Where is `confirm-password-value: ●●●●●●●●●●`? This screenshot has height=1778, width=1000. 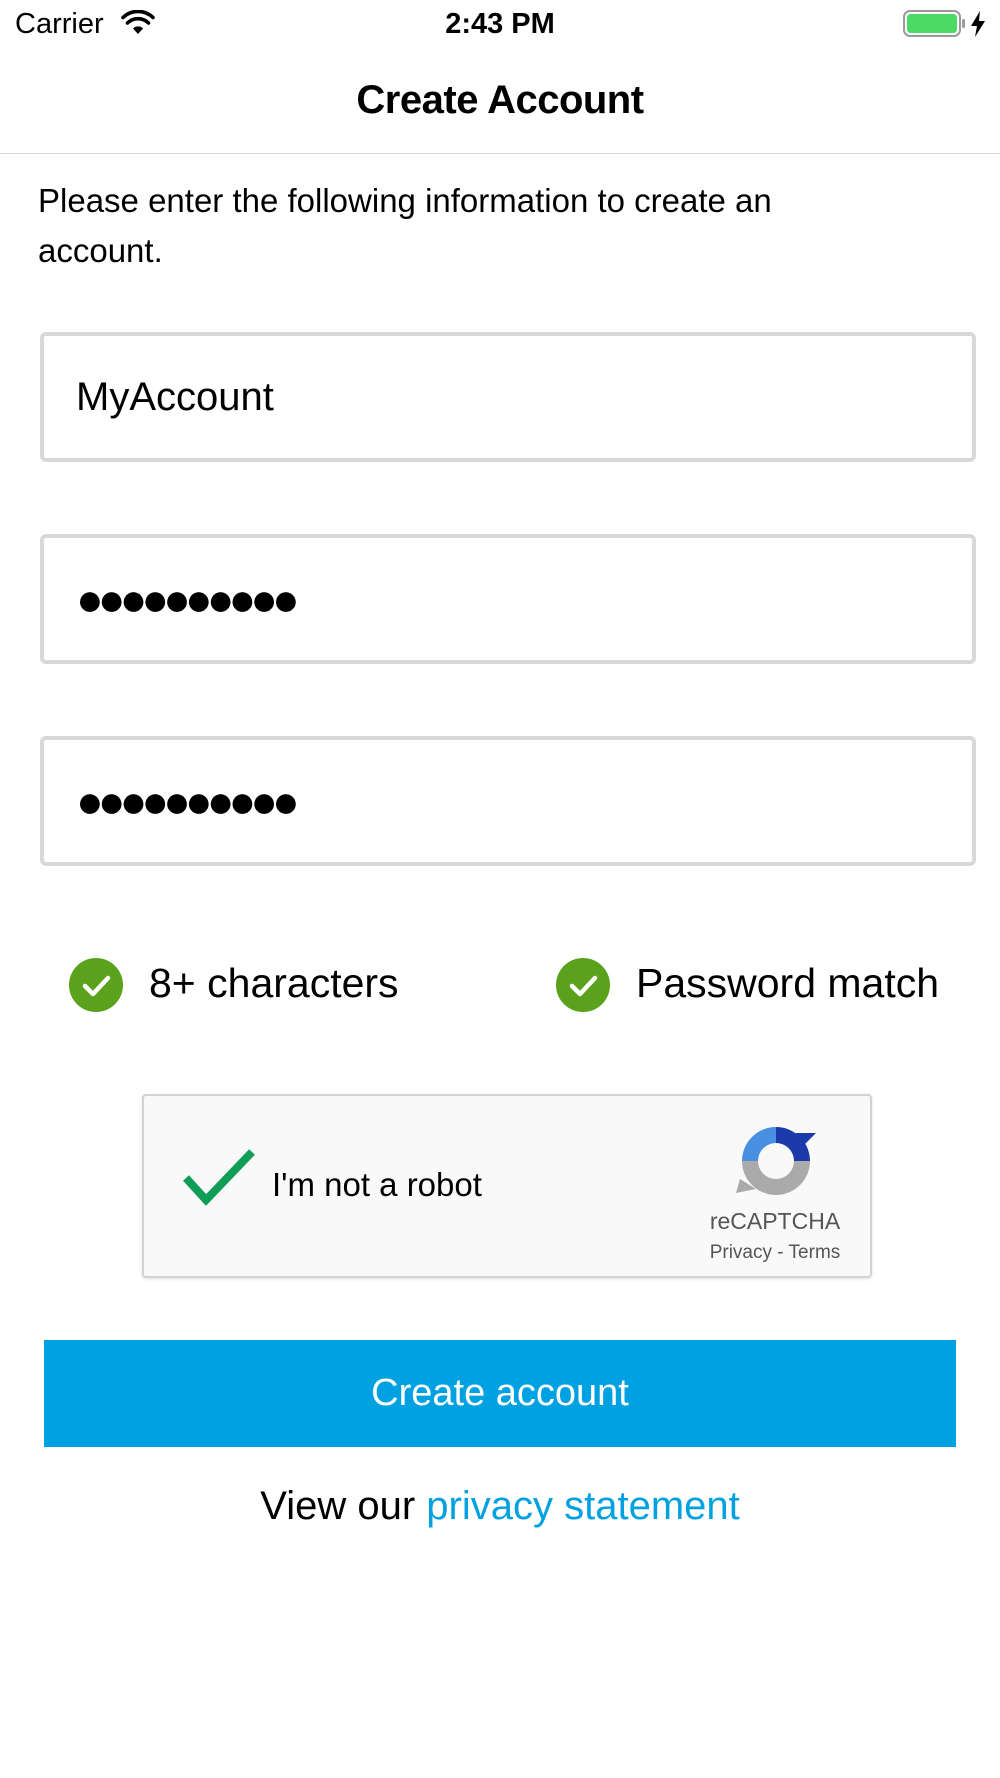
confirm-password-value: ●●●●●●●●●● is located at coordinates (188, 801).